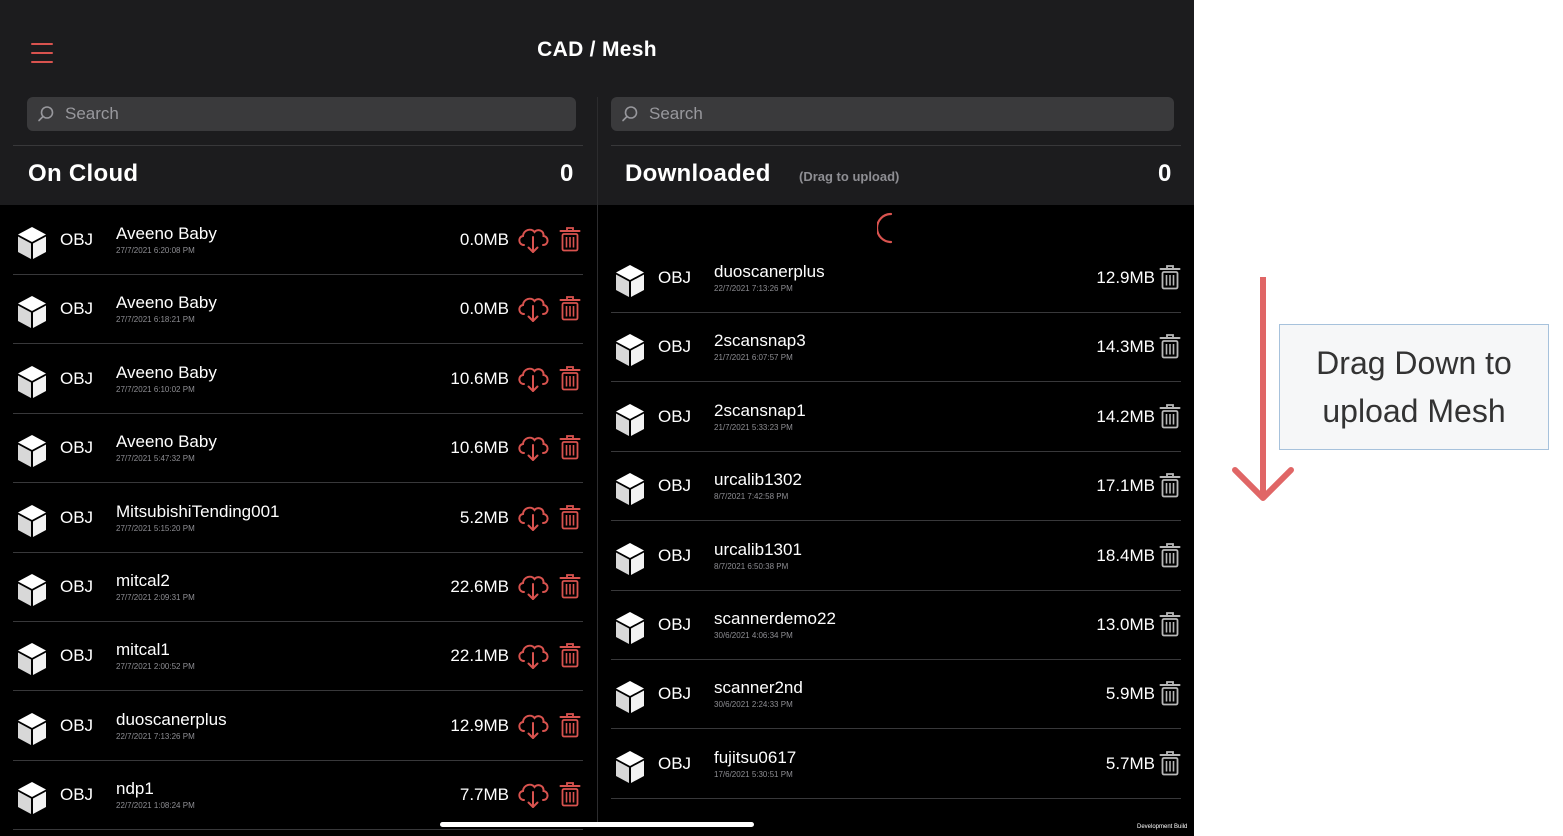  What do you see at coordinates (1162, 827) in the screenshot?
I see `dev-build-label: Development Build` at bounding box center [1162, 827].